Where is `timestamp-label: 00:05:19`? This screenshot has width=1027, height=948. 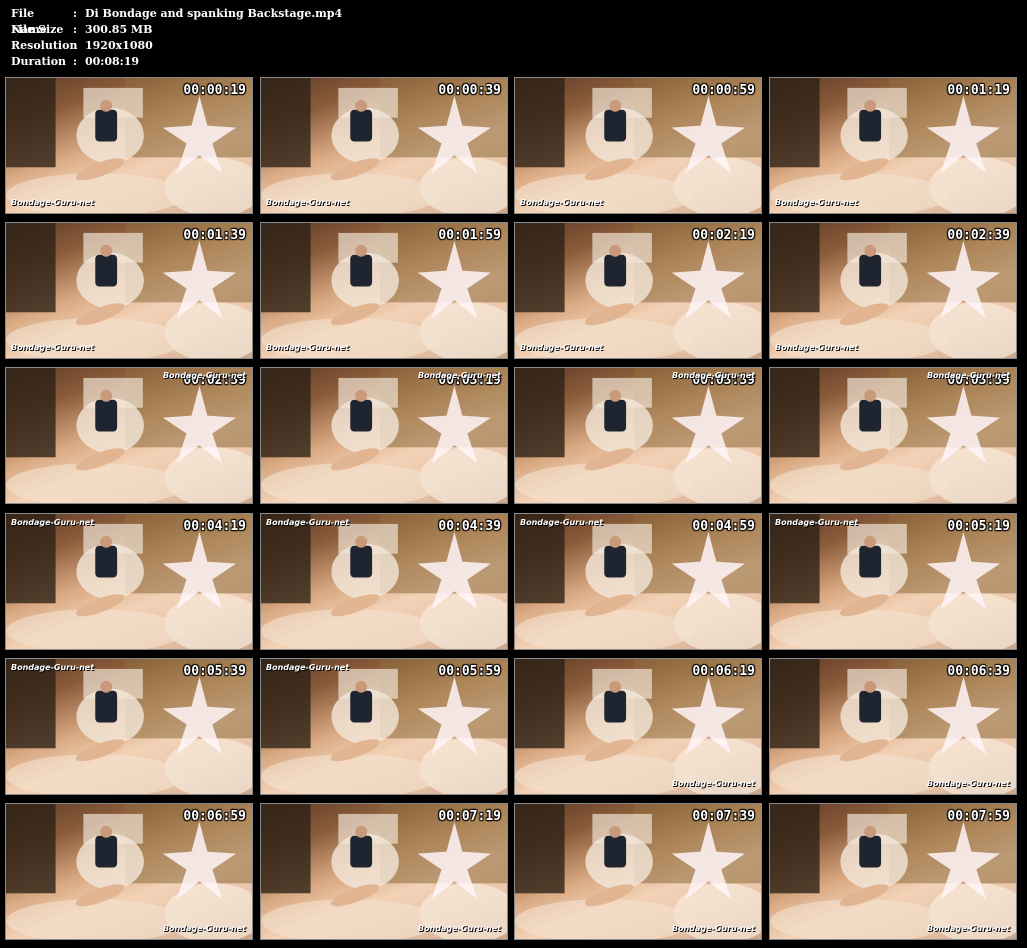
timestamp-label: 00:05:19 is located at coordinates (978, 526).